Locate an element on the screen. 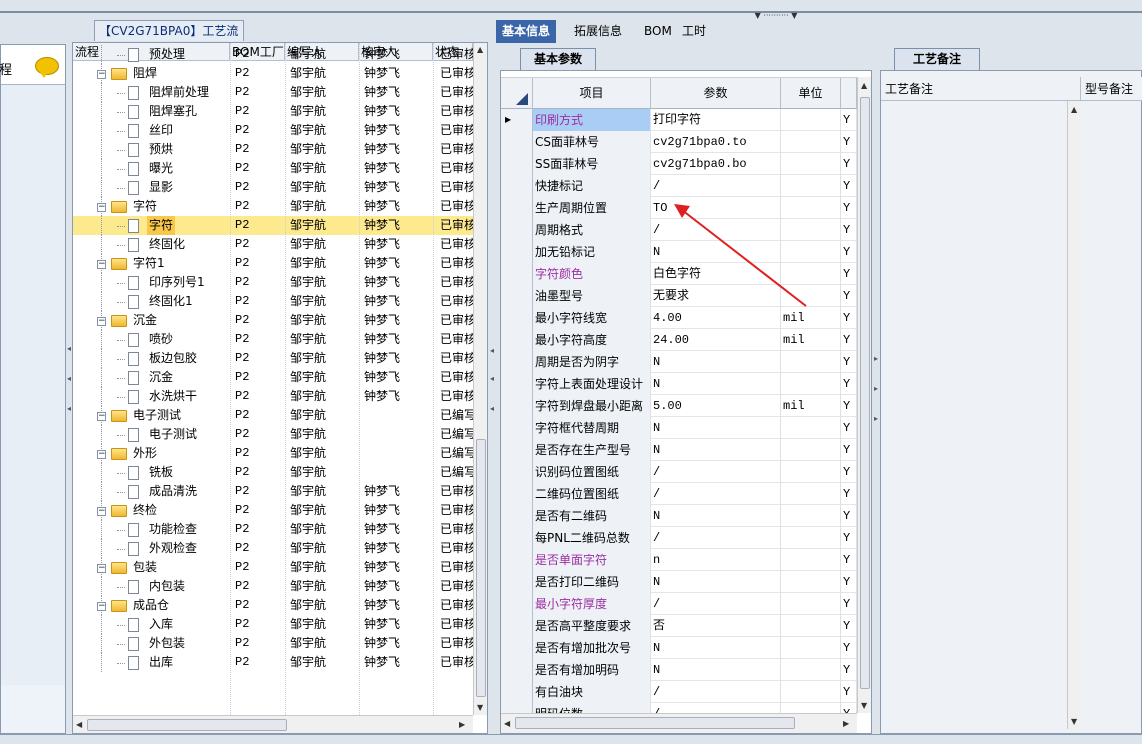 The width and height of the screenshot is (1142, 744). param-row: 是否有增加批次号 N Y is located at coordinates (679, 648).